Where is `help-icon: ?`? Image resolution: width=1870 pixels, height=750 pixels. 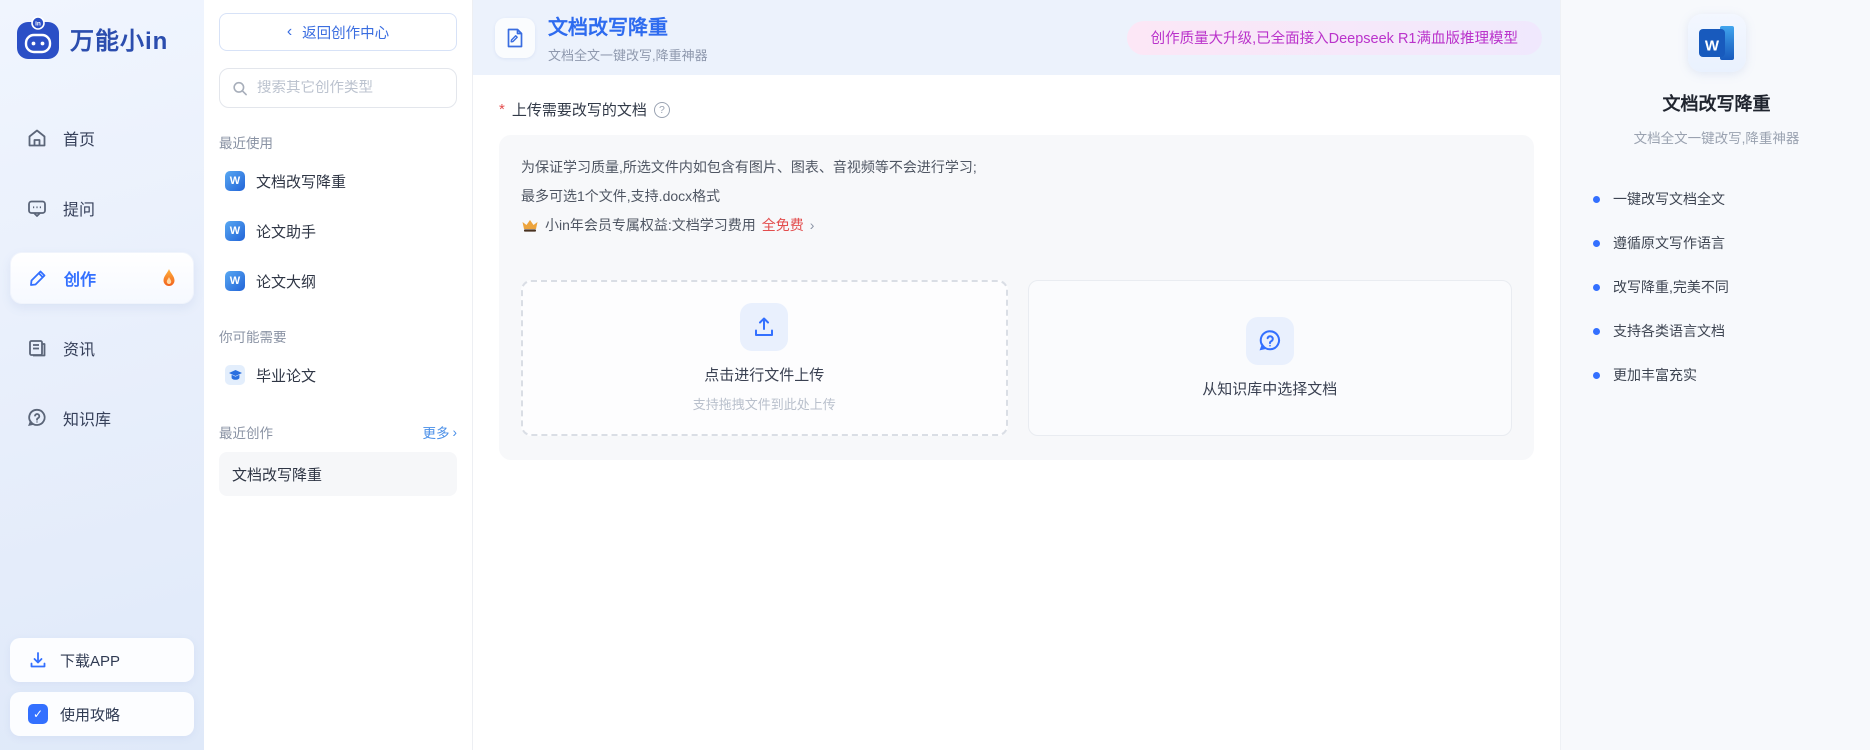
help-icon: ? is located at coordinates (661, 109).